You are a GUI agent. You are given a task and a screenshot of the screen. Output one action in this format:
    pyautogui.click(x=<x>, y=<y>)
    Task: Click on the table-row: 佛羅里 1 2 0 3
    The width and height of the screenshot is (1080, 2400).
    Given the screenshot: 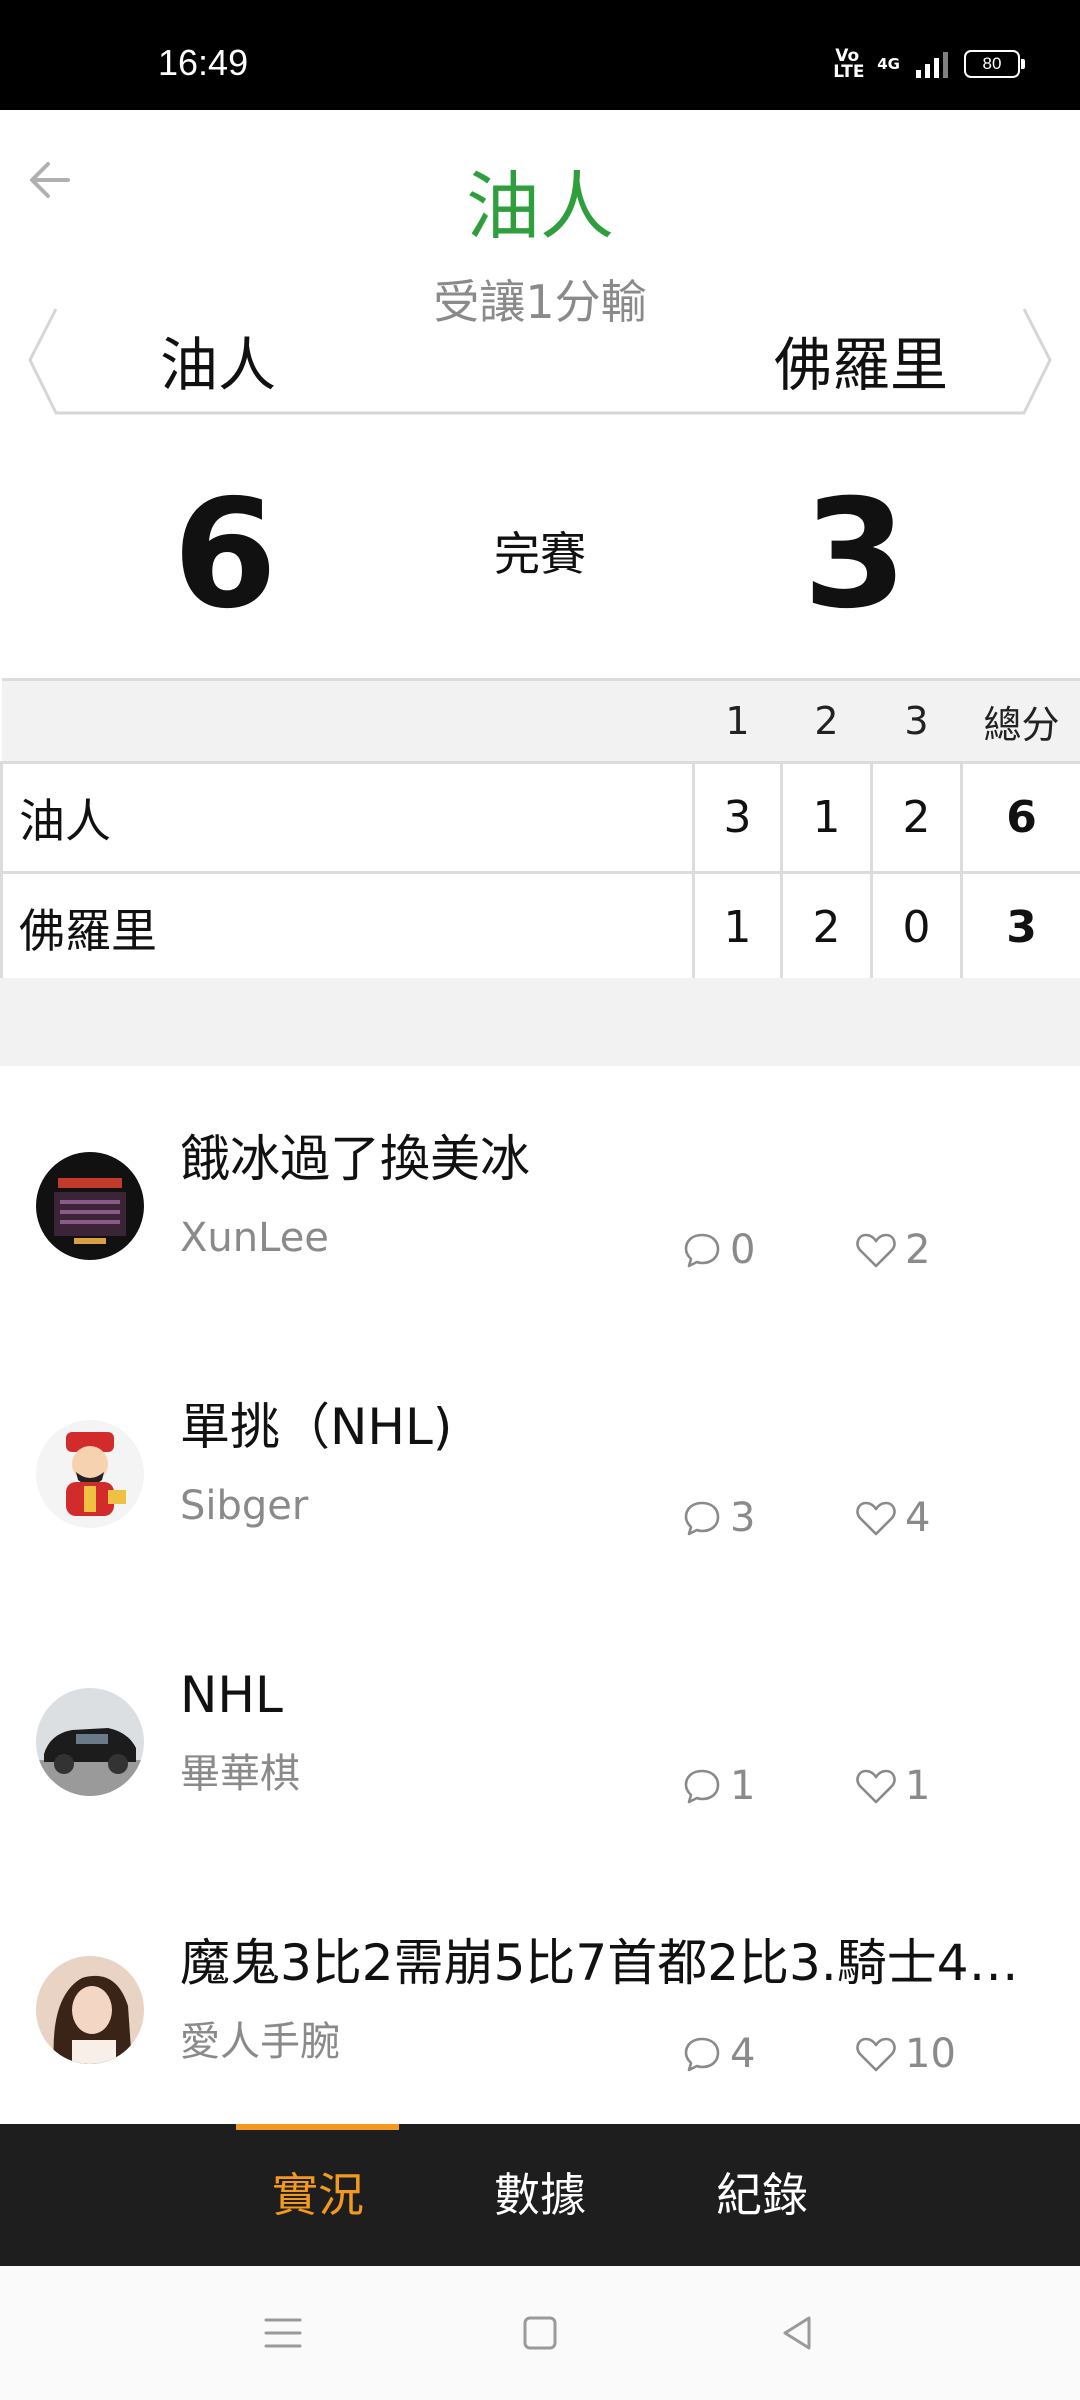 What is the action you would take?
    pyautogui.click(x=540, y=927)
    